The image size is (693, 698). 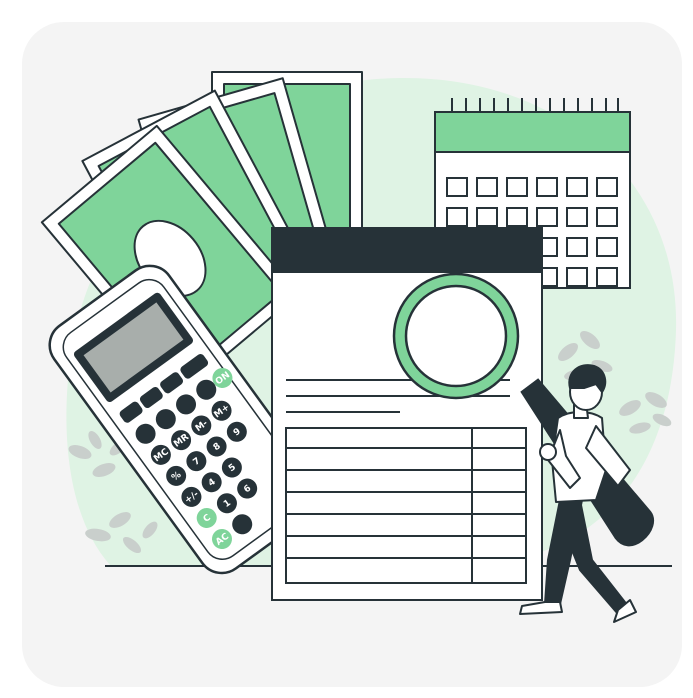 What do you see at coordinates (456, 336) in the screenshot?
I see `magnifier-lens` at bounding box center [456, 336].